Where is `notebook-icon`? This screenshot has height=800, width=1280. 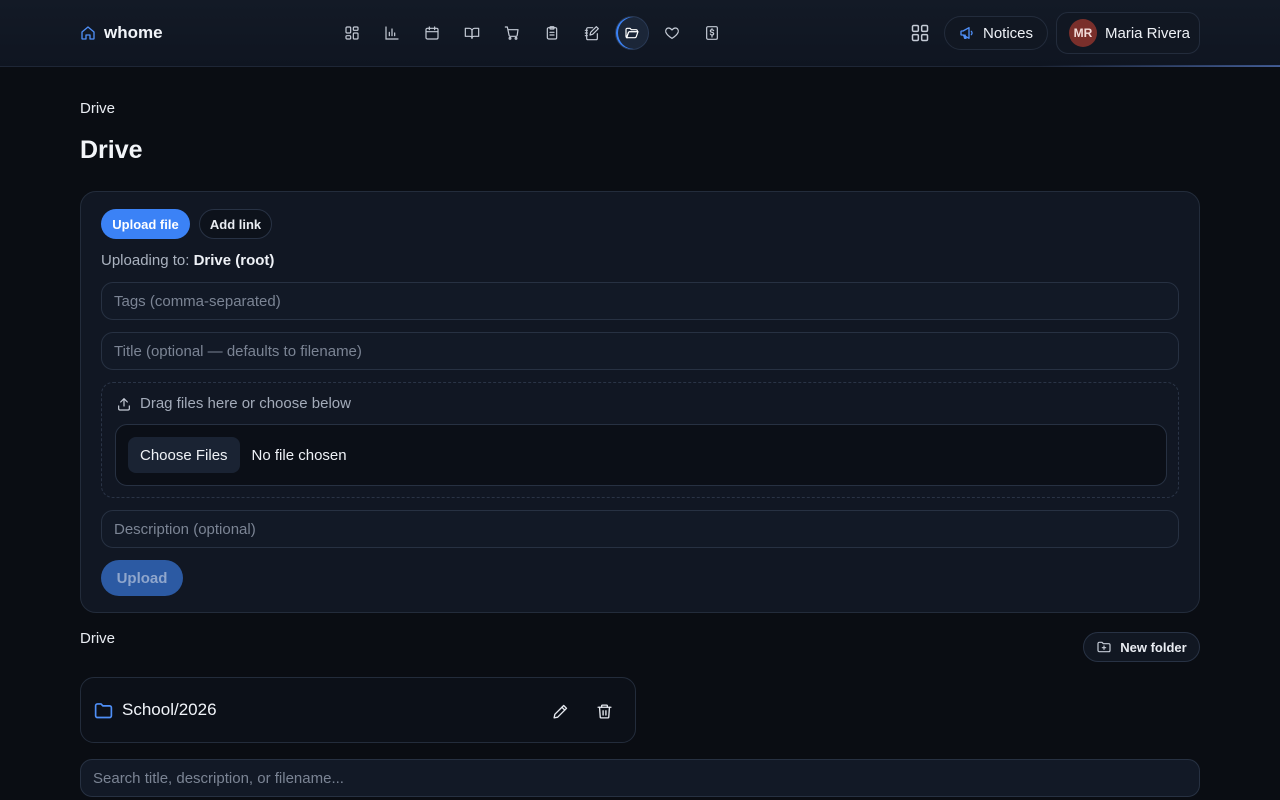
notebook-icon is located at coordinates (592, 33).